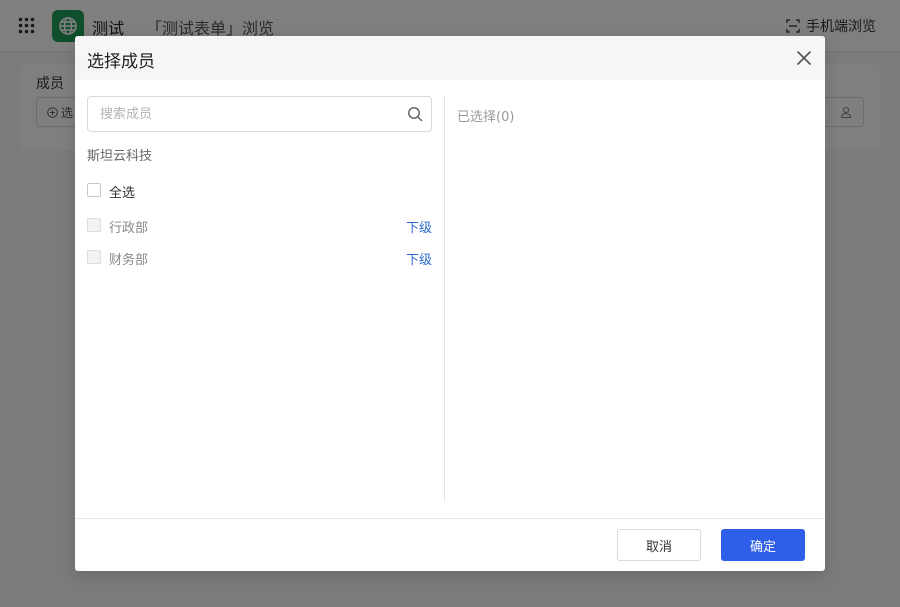  What do you see at coordinates (450, 544) in the screenshot?
I see `dialog-footer: 取消 确定` at bounding box center [450, 544].